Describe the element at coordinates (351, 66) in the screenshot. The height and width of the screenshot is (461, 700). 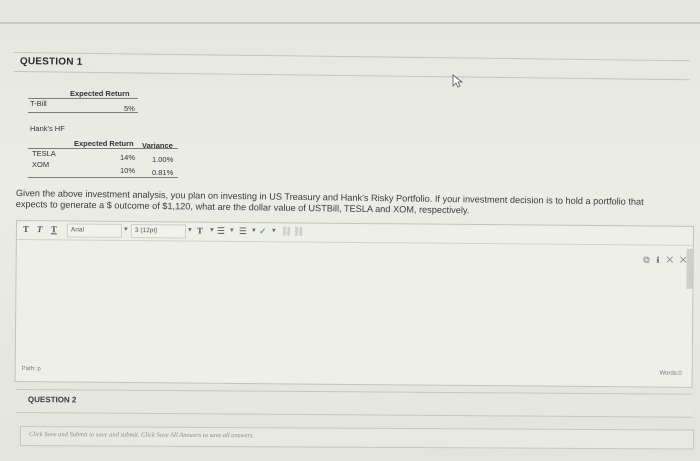
I see `question-1-header: QUESTION 1` at that location.